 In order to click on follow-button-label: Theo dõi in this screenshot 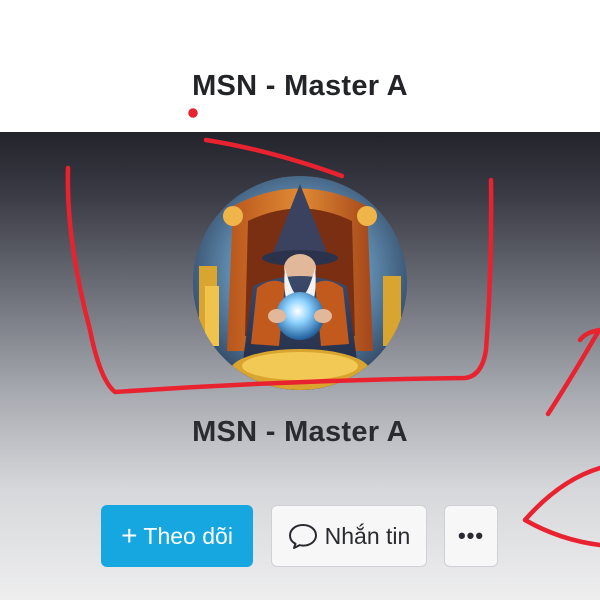, I will do `click(188, 535)`.